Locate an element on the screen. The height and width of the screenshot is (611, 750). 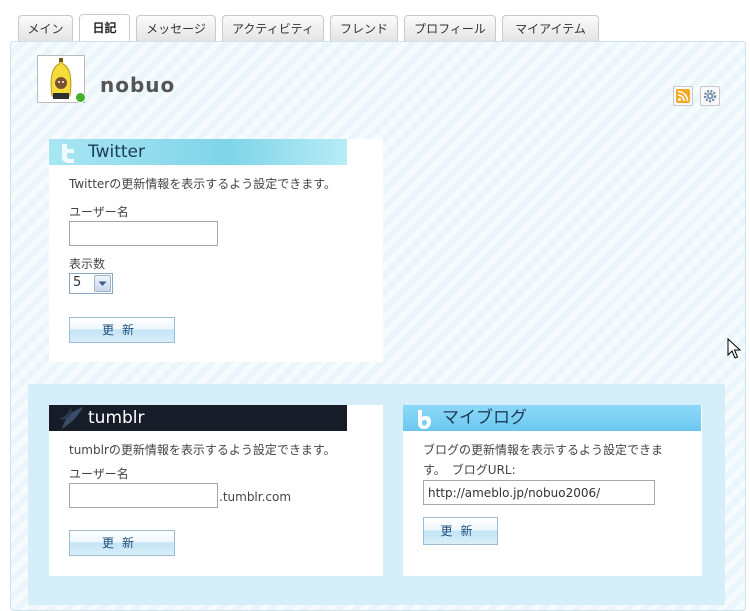
tumblr-username-label: ユーザー名 is located at coordinates (99, 474).